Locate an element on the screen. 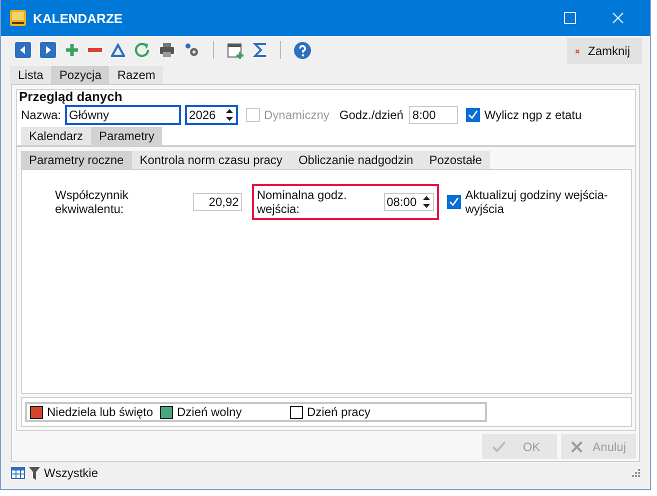 The height and width of the screenshot is (496, 657). name-label: Nazwa: is located at coordinates (41, 115).